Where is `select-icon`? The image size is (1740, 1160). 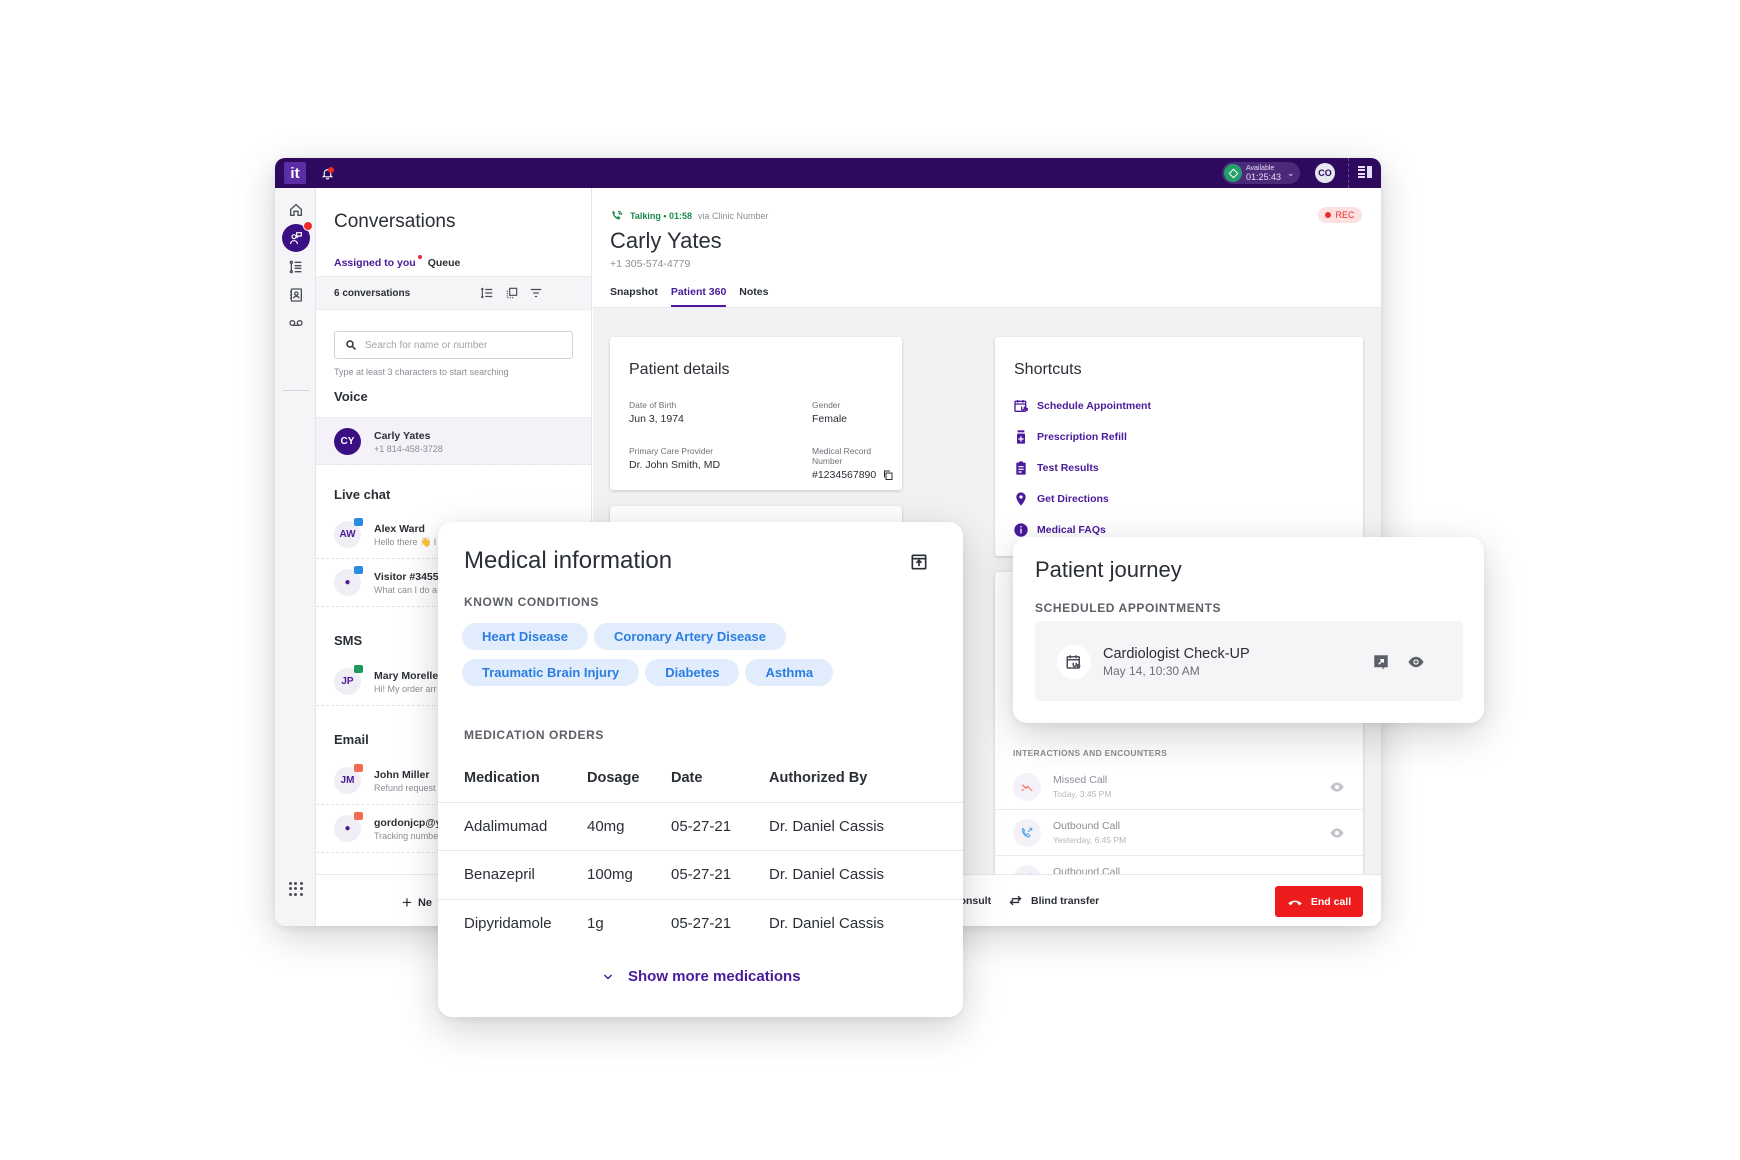 select-icon is located at coordinates (512, 293).